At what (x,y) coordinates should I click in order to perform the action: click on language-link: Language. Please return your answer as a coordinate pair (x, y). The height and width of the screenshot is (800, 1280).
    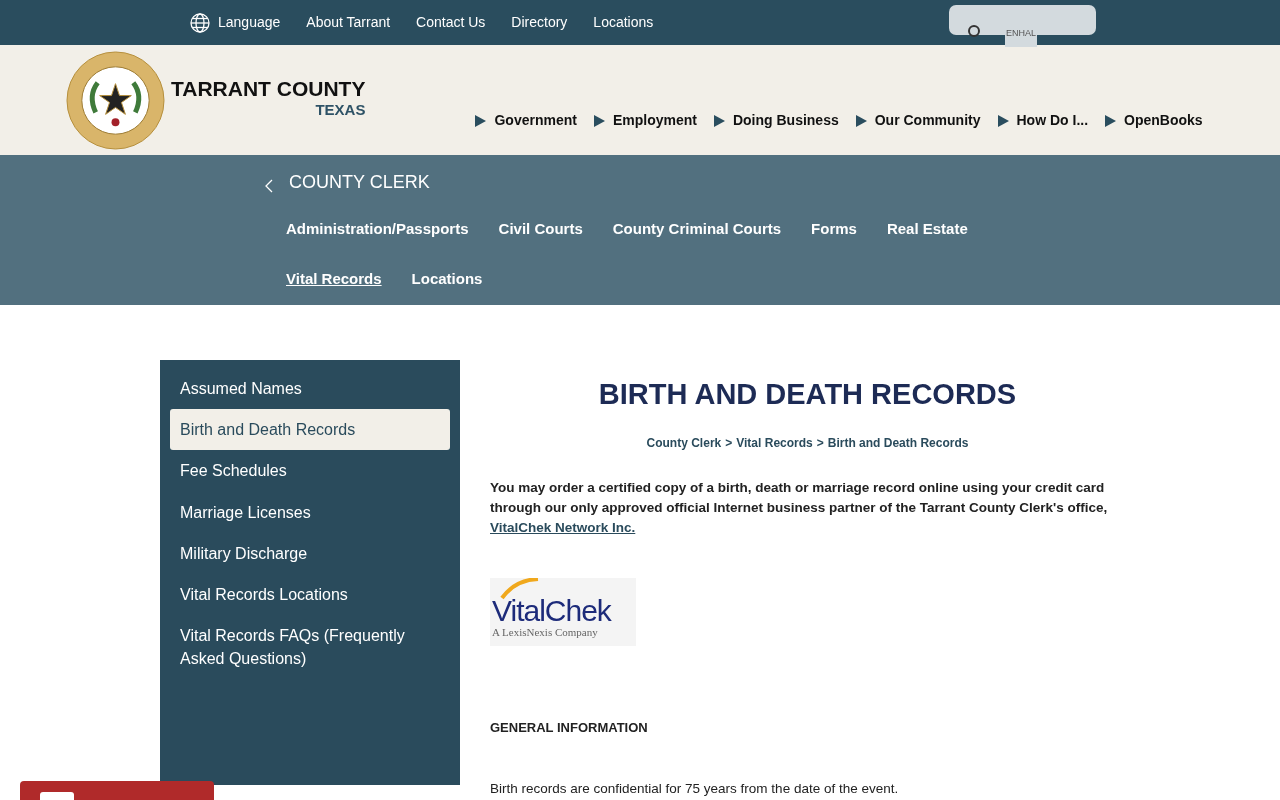
    Looking at the image, I should click on (235, 22).